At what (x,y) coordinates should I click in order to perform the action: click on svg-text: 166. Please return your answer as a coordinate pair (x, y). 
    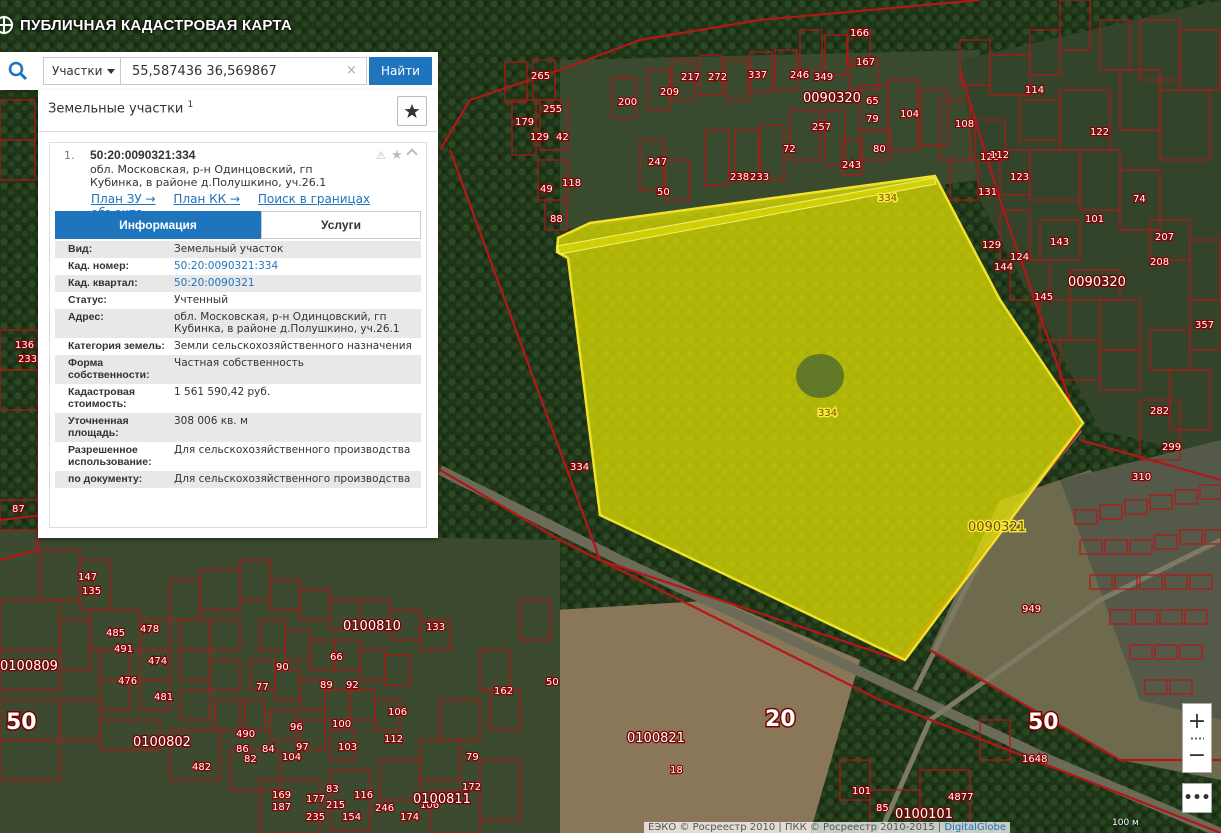
    Looking at the image, I should click on (859, 33).